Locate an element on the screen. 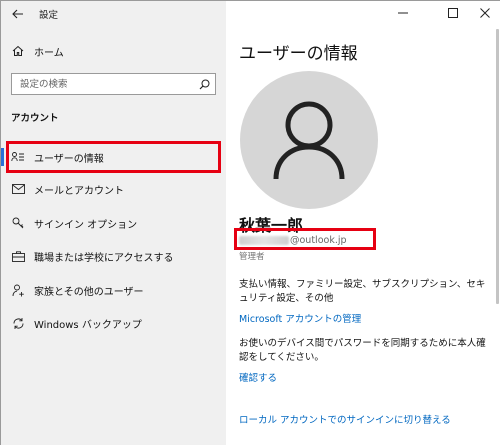 The width and height of the screenshot is (500, 445). section-heading-accounts: アカウント is located at coordinates (35, 118).